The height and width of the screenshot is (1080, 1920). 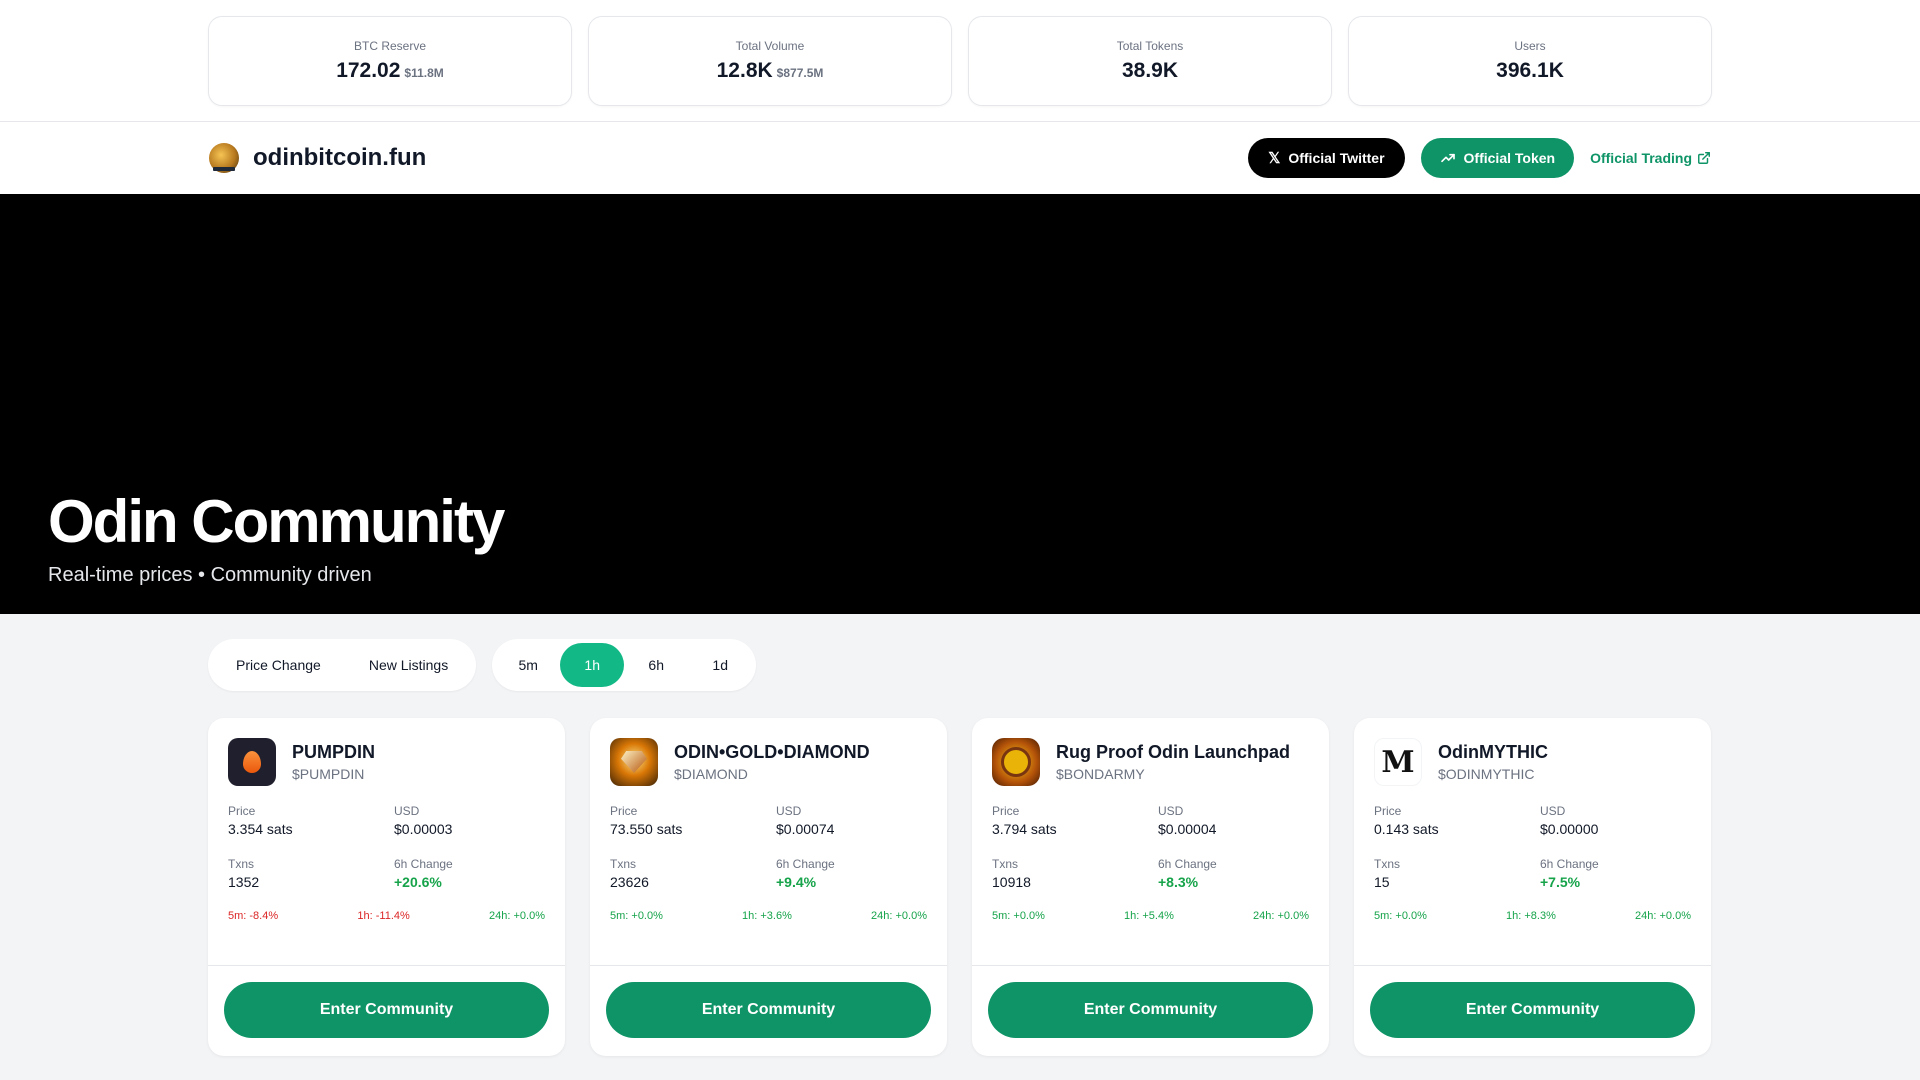 I want to click on token-name: ODIN•GOLD•DIAMOND, so click(x=772, y=752).